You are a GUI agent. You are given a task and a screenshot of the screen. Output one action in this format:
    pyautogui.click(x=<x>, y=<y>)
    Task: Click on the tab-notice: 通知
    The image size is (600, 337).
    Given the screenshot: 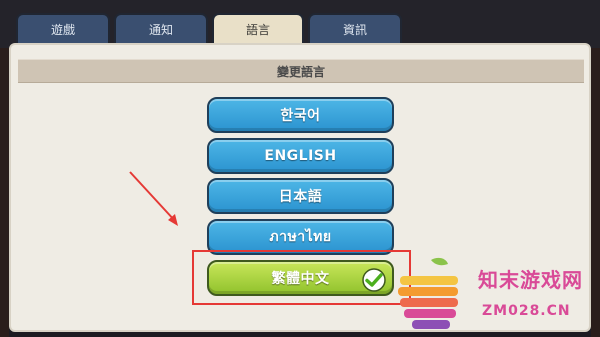 What is the action you would take?
    pyautogui.click(x=161, y=28)
    